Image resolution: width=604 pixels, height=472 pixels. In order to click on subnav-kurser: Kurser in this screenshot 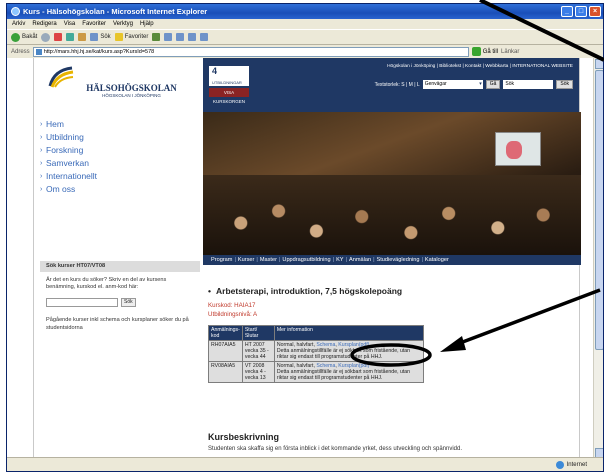, I will do `click(246, 260)`.